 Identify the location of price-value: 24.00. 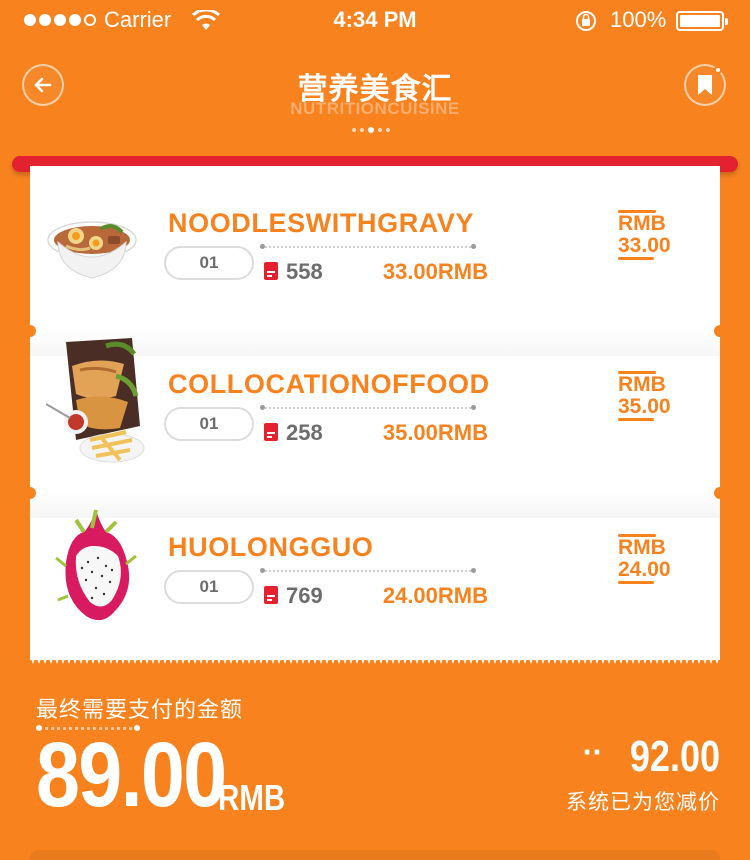
(644, 569).